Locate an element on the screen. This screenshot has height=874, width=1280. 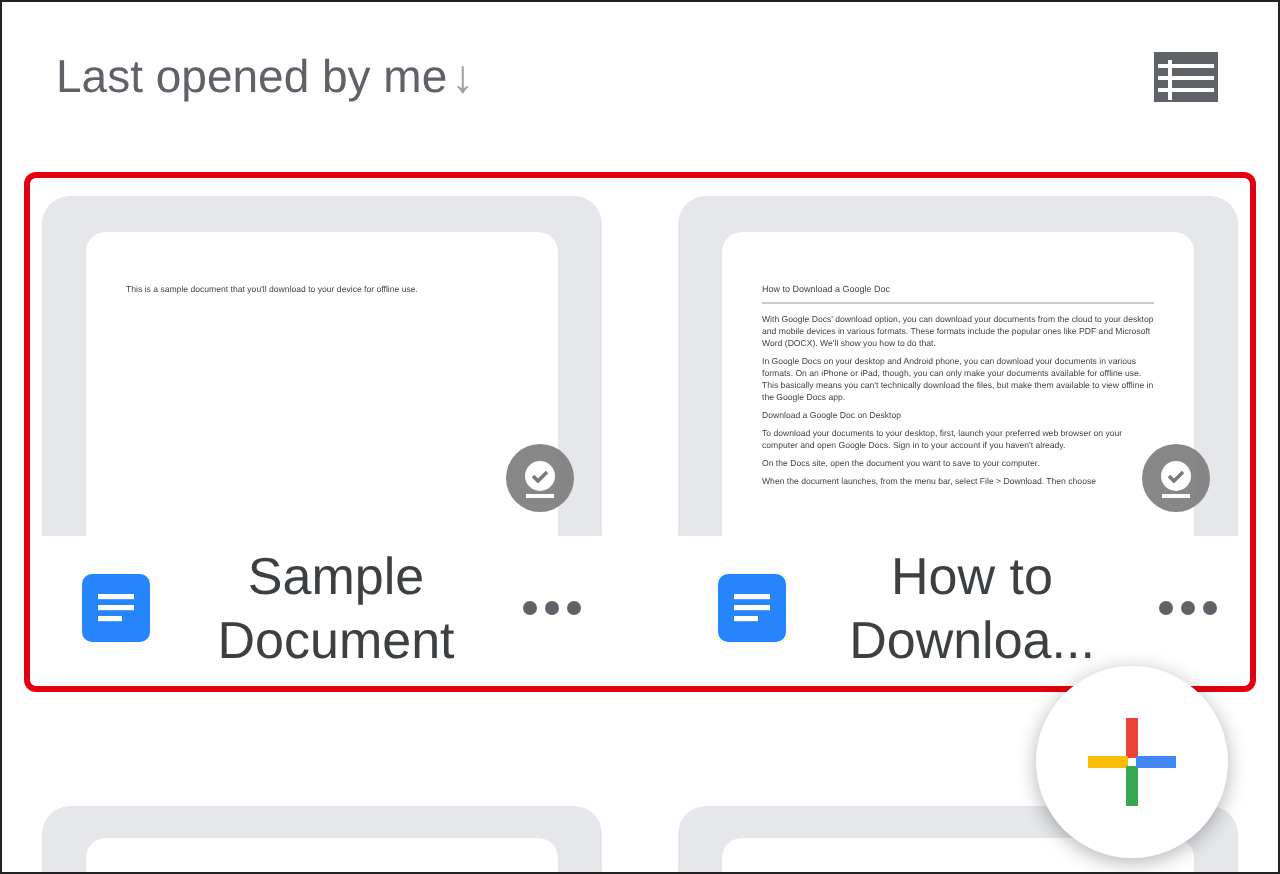
plus-icon is located at coordinates (1132, 762).